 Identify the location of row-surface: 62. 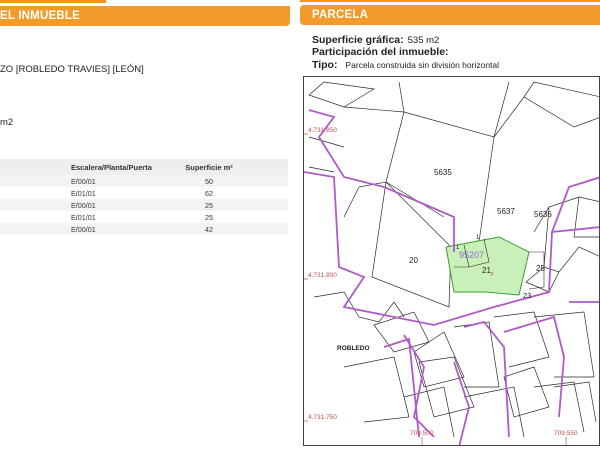
(209, 193).